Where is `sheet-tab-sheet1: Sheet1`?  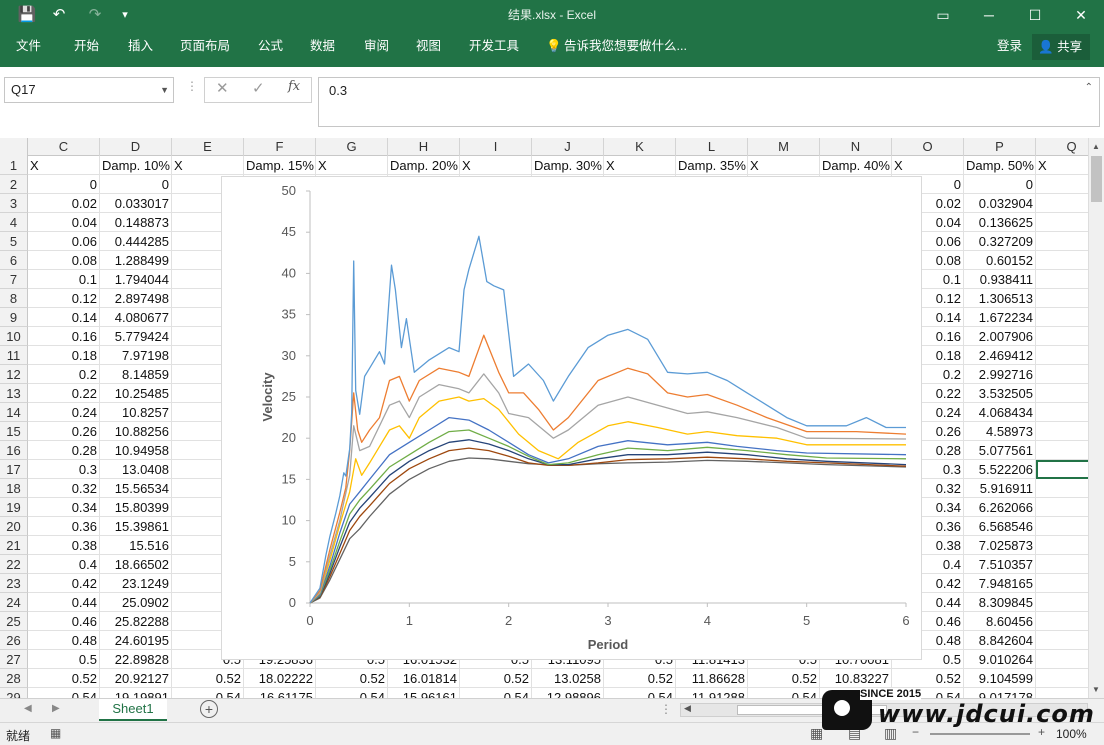 sheet-tab-sheet1: Sheet1 is located at coordinates (133, 710).